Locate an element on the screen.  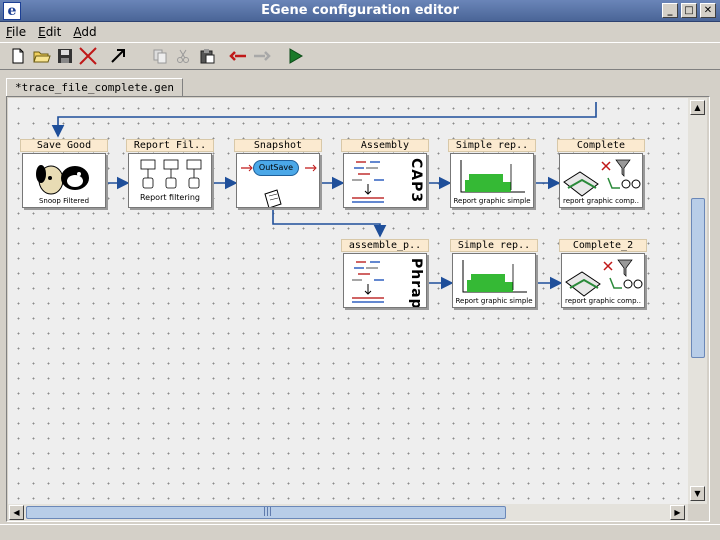
node-caption: Report filtering is located at coordinates (170, 197).